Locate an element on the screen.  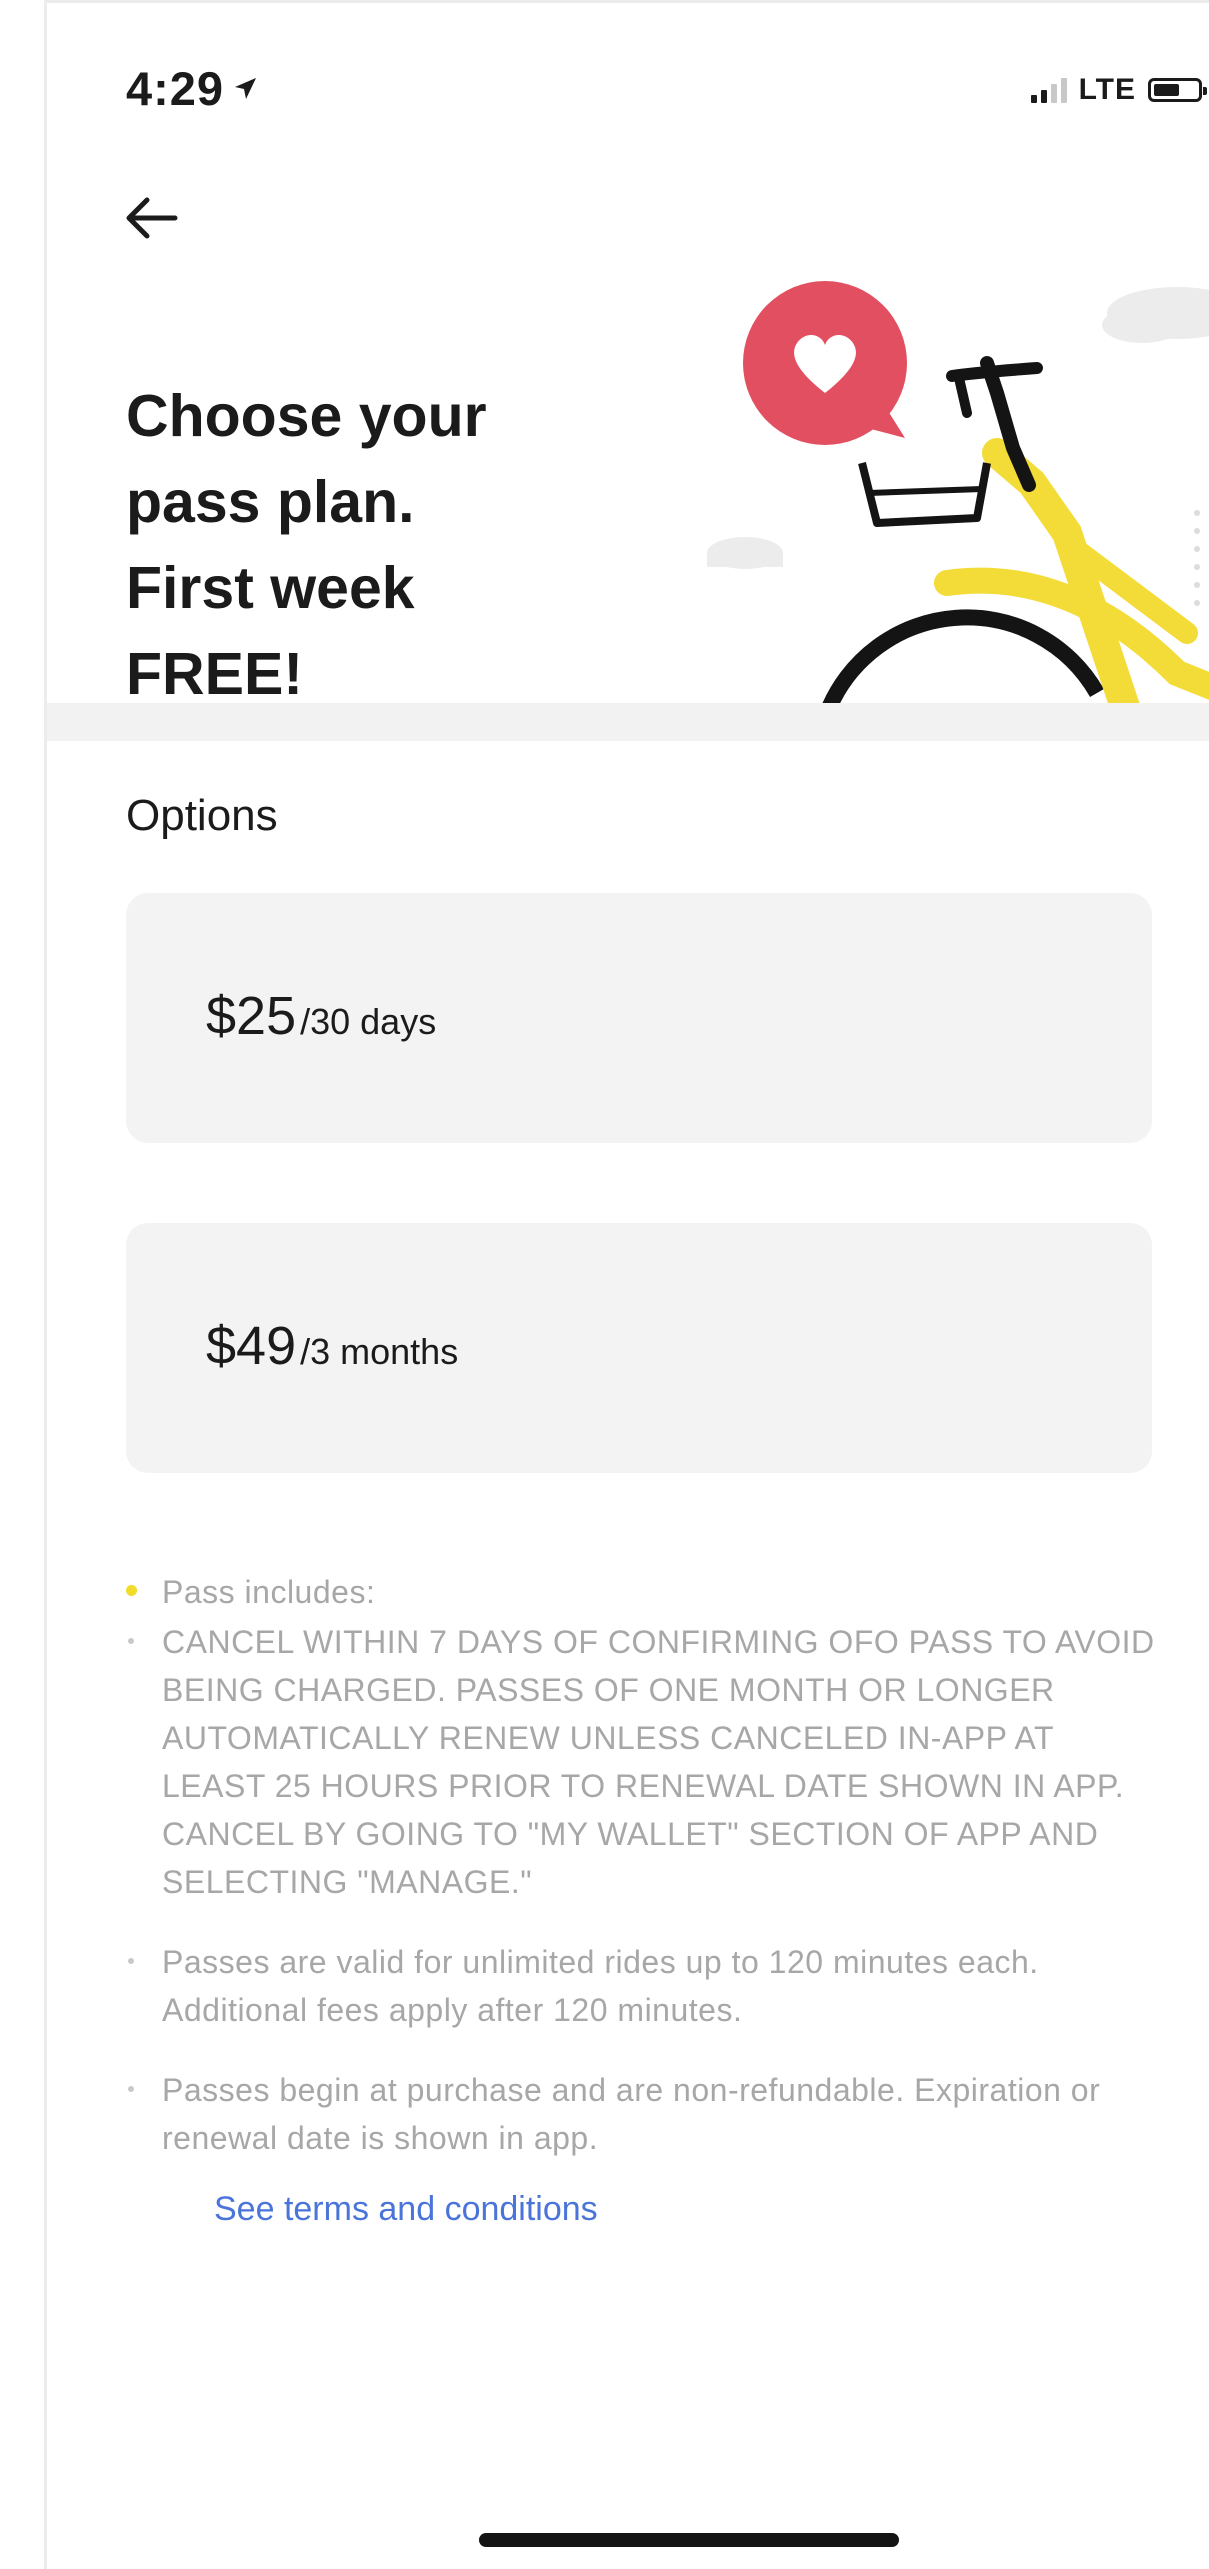
options-heading: Options is located at coordinates (202, 815).